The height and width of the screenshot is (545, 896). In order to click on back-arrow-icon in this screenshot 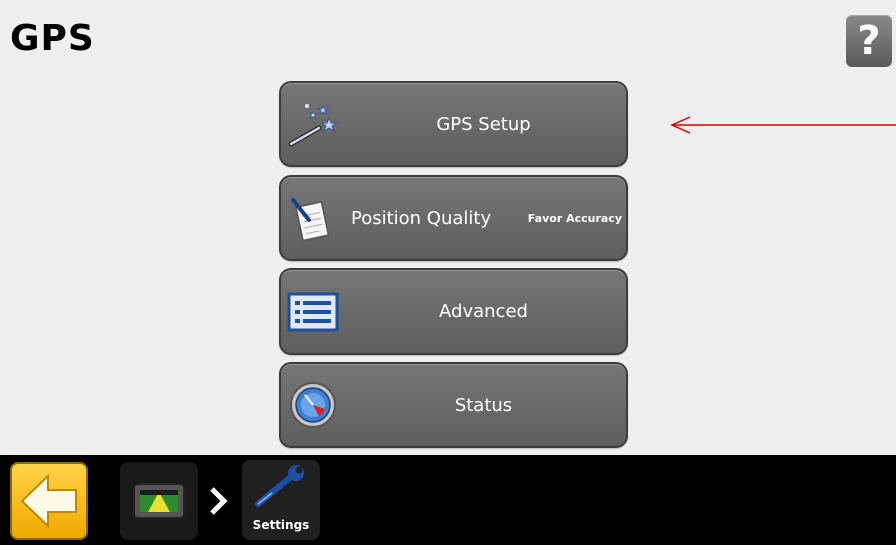, I will do `click(48, 501)`.